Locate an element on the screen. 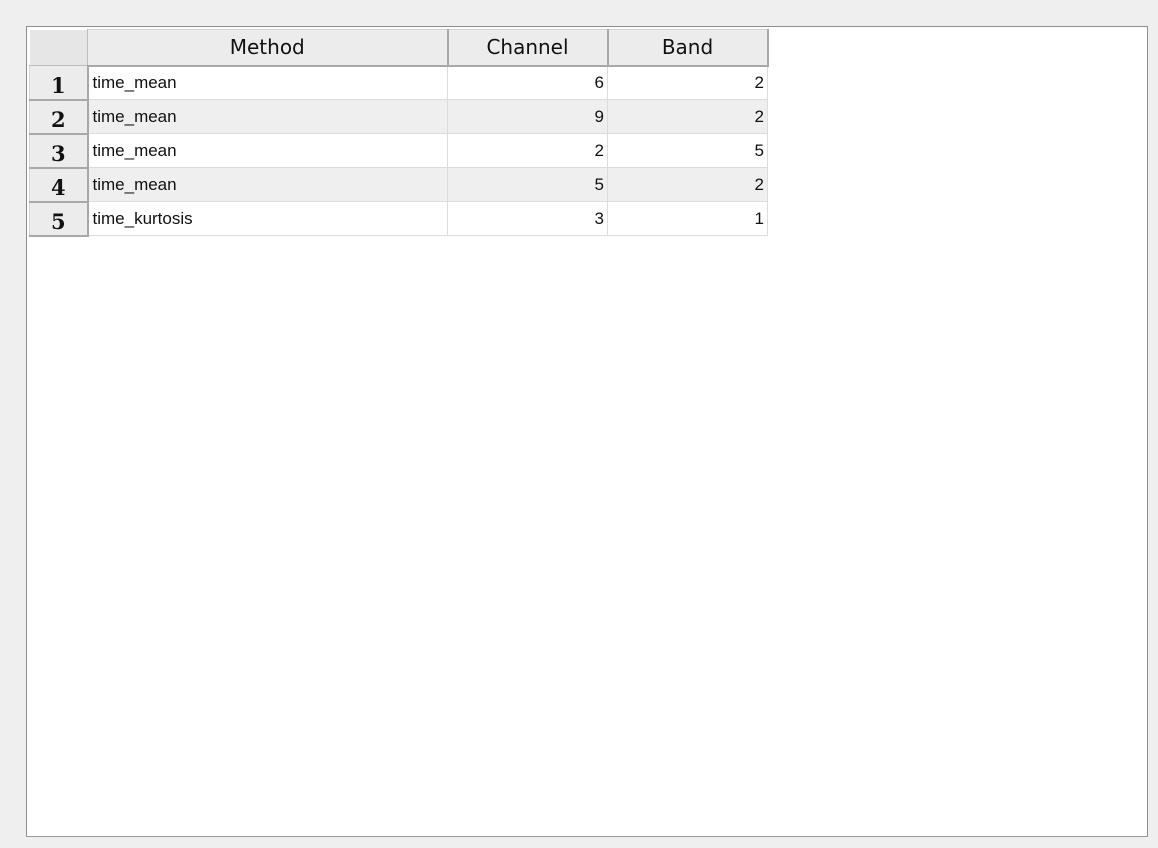  band-cell: 1 is located at coordinates (687, 218).